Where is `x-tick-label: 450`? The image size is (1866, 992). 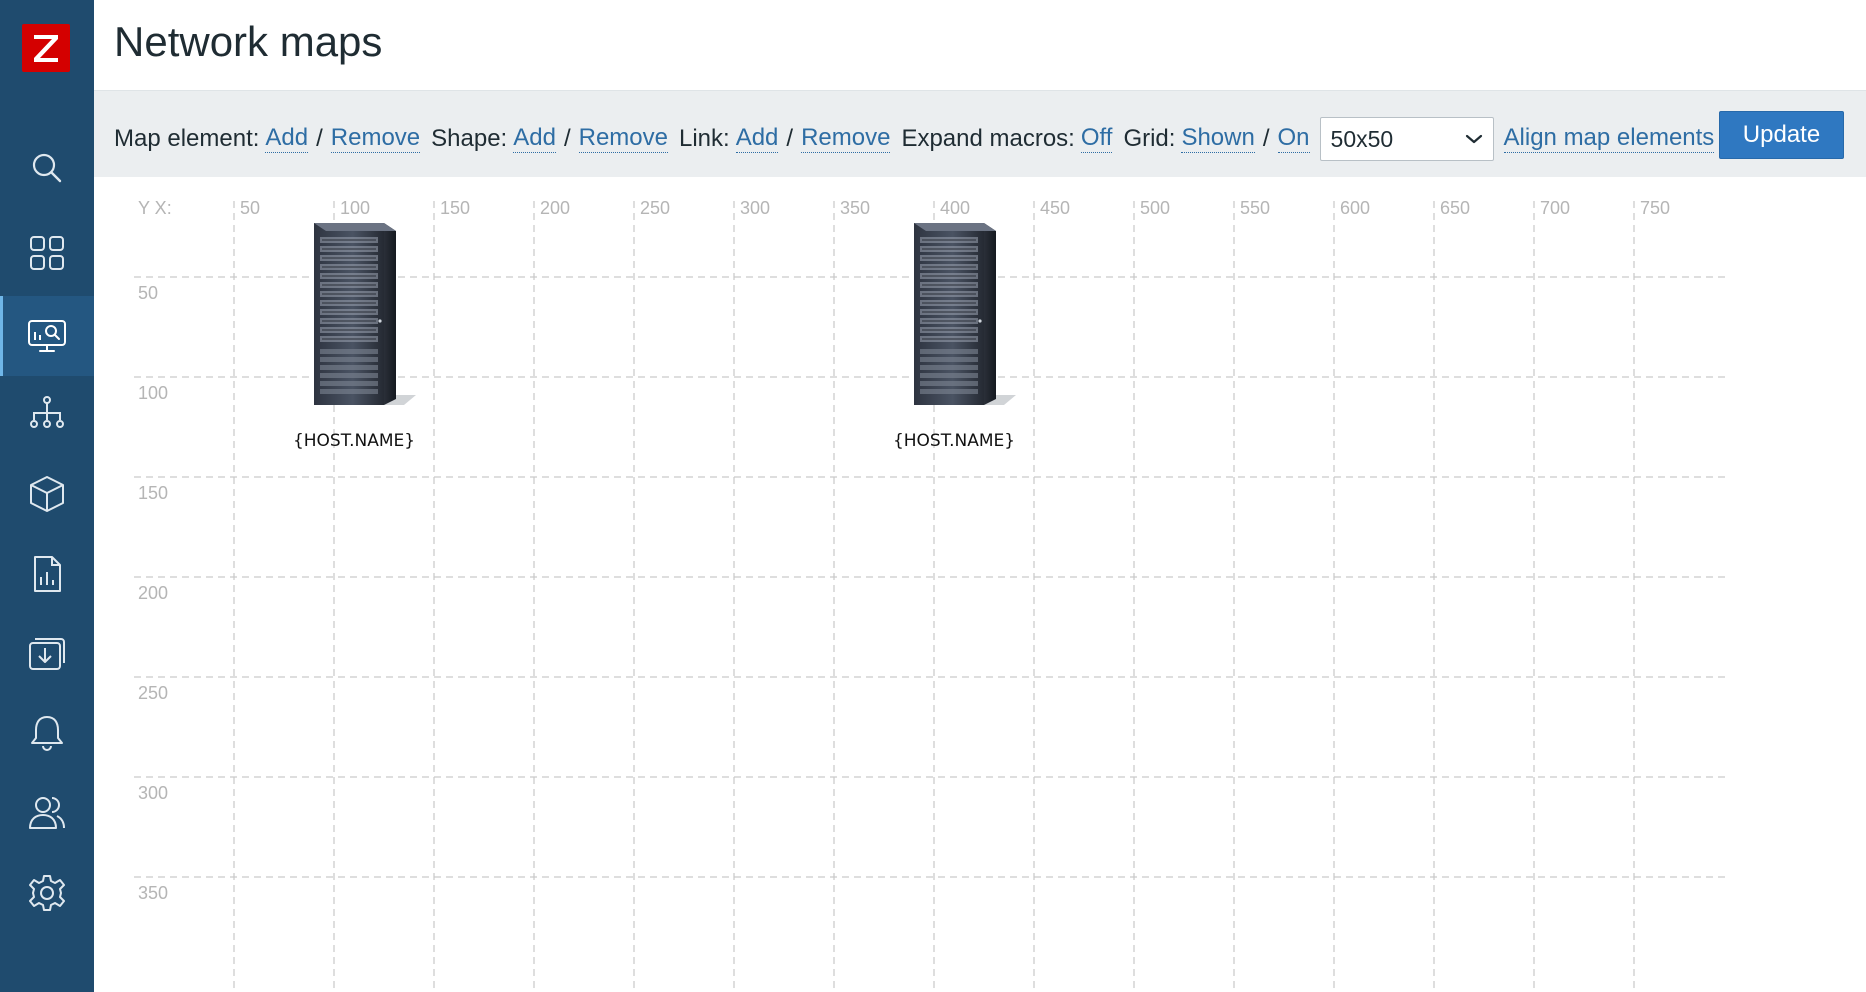
x-tick-label: 450 is located at coordinates (1055, 208).